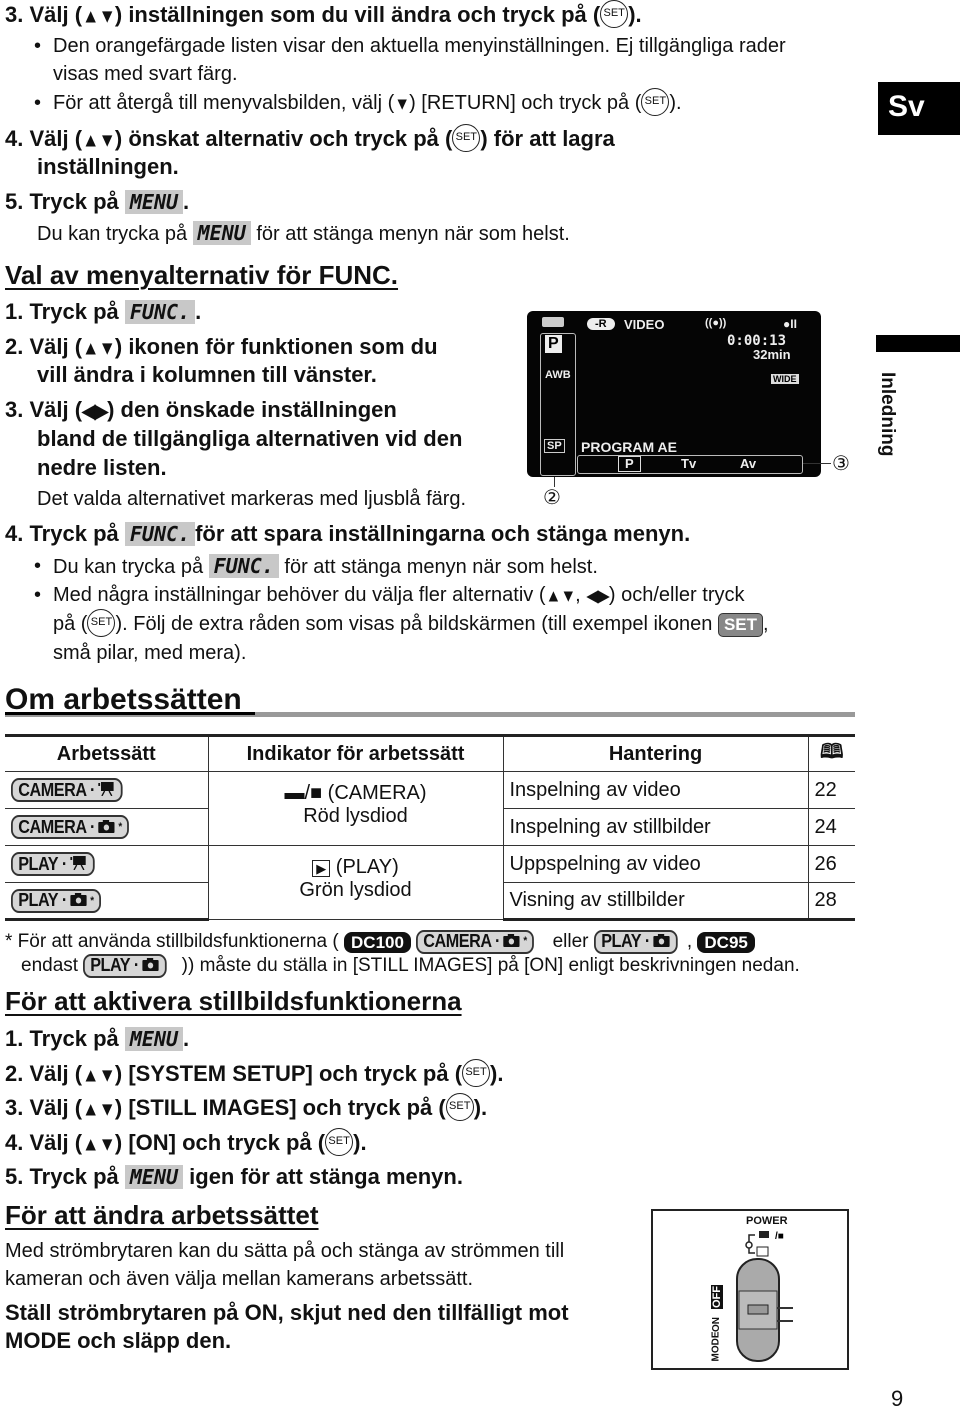 The image size is (960, 1412). I want to click on text: ) ikonen för funktionen som du, so click(276, 346).